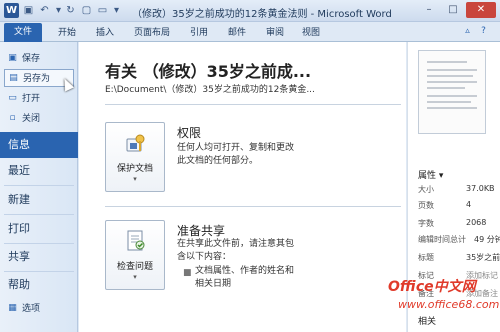 This screenshot has height=332, width=500. What do you see at coordinates (136, 240) in the screenshot?
I see `inspect-document-icon` at bounding box center [136, 240].